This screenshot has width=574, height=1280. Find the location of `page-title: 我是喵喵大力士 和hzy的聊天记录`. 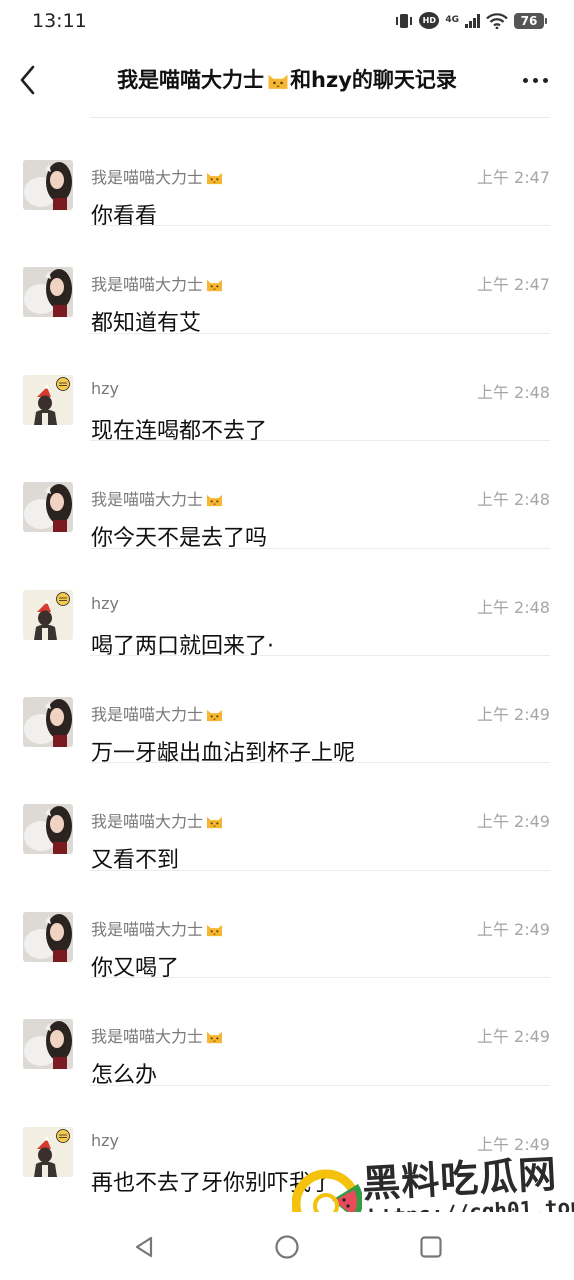

page-title: 我是喵喵大力士 和hzy的聊天记录 is located at coordinates (287, 79).